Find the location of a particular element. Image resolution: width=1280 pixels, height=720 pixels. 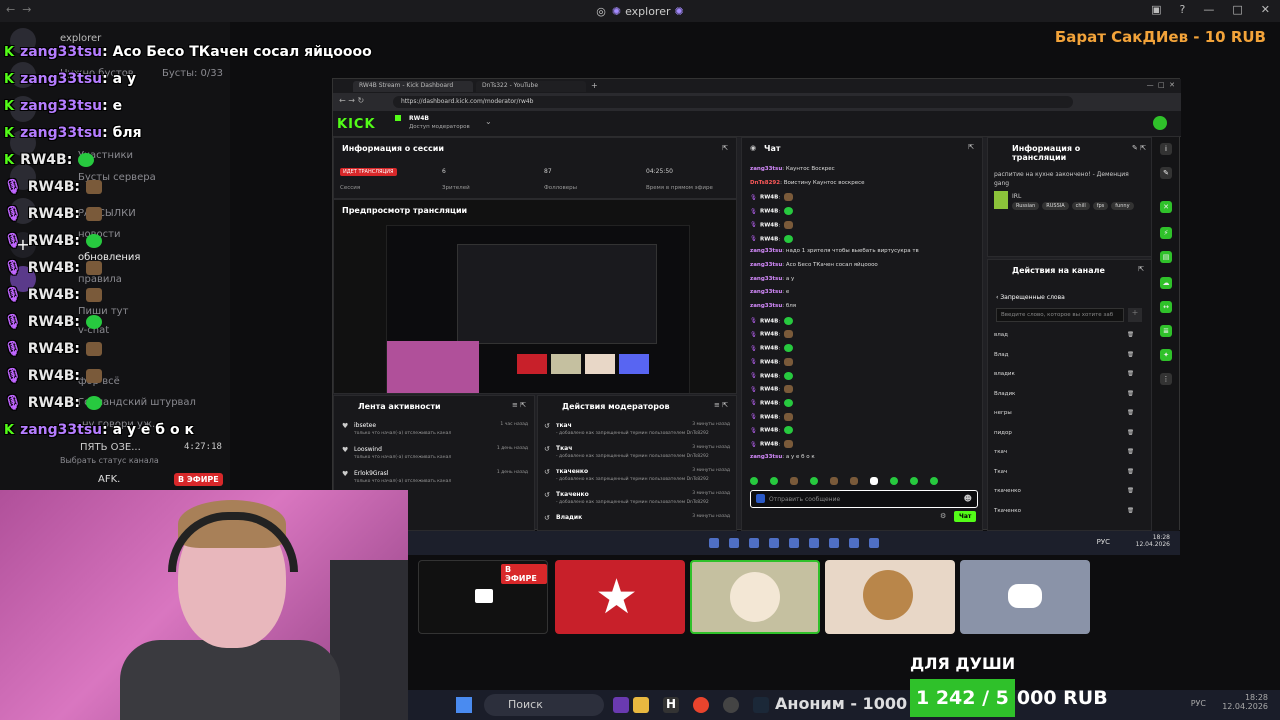

folder-icon is located at coordinates (641, 705).